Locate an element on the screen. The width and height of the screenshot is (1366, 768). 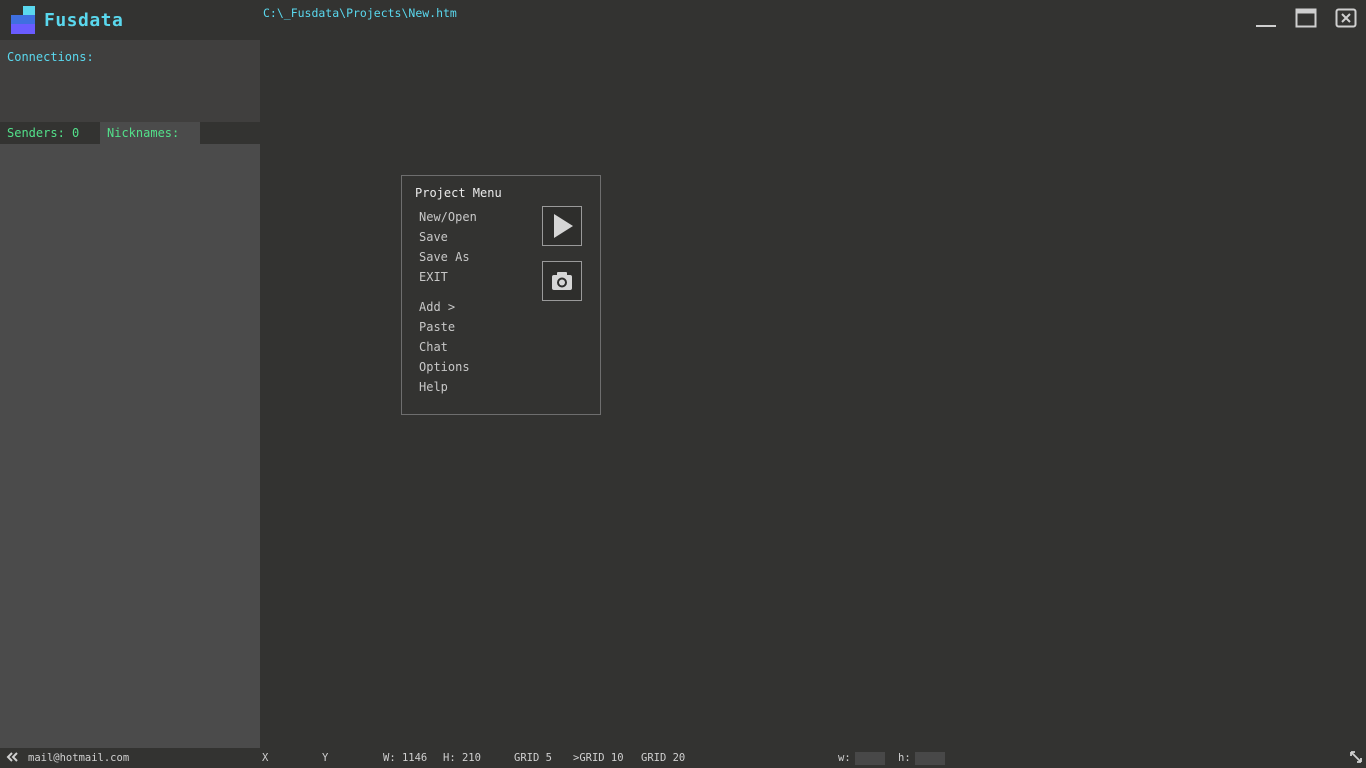
play-icon is located at coordinates (563, 226).